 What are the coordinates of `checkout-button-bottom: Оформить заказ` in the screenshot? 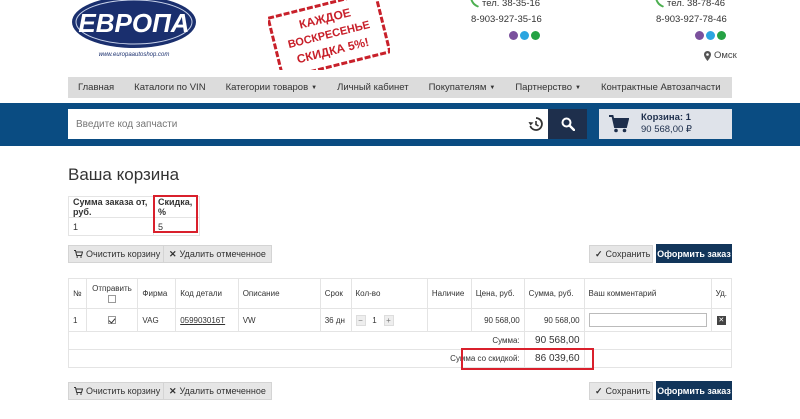 It's located at (694, 390).